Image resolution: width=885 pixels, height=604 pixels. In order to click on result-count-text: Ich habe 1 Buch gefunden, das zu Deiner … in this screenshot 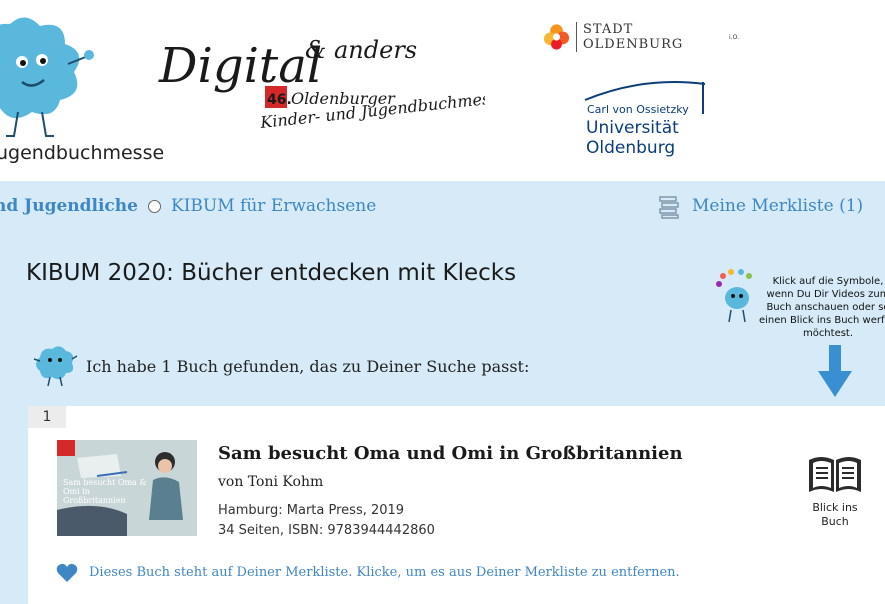, I will do `click(308, 366)`.